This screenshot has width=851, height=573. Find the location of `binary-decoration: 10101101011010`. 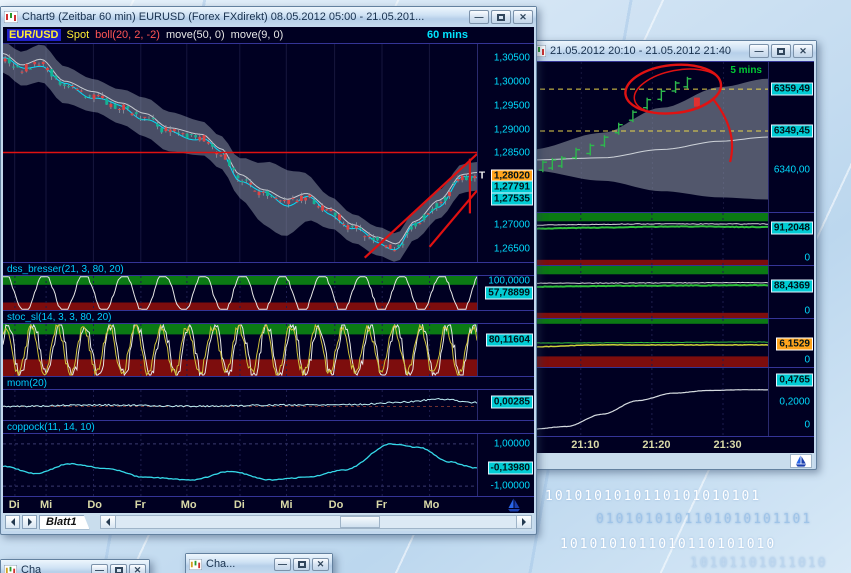

binary-decoration: 10101101011010 is located at coordinates (759, 563).